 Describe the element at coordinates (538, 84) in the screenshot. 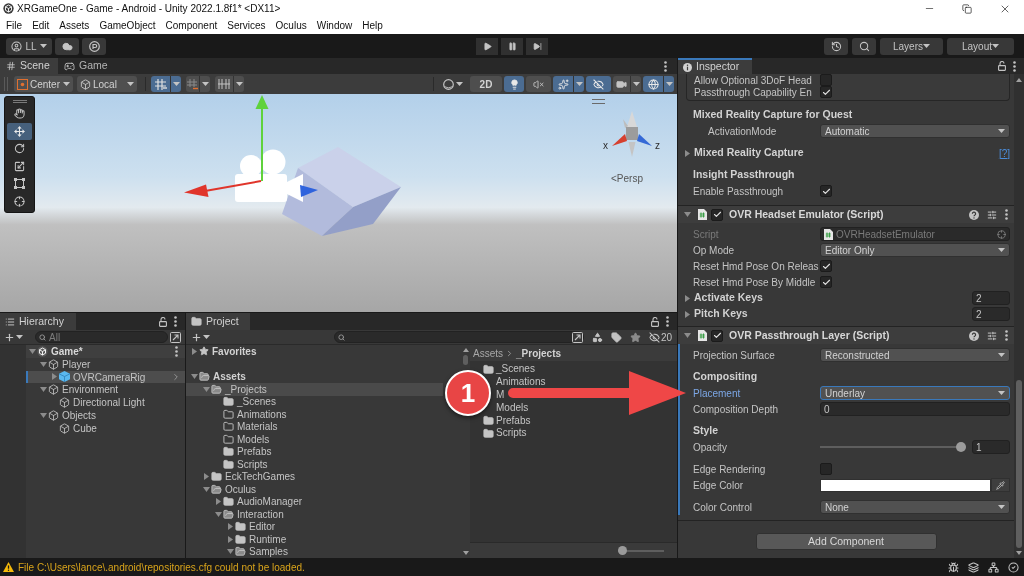

I see `audio-toggle` at that location.